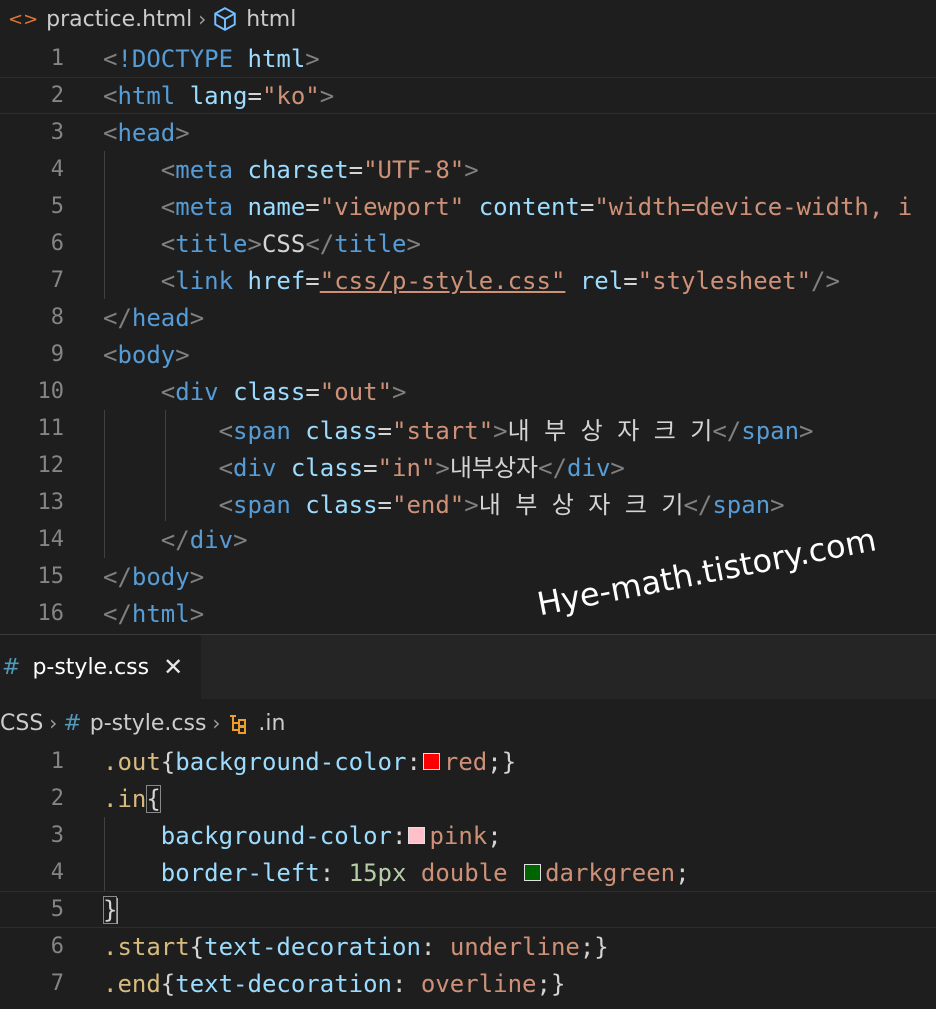 The width and height of the screenshot is (936, 1009). I want to click on code-line: 6 .start{text-decoration: underline;}, so click(468, 946).